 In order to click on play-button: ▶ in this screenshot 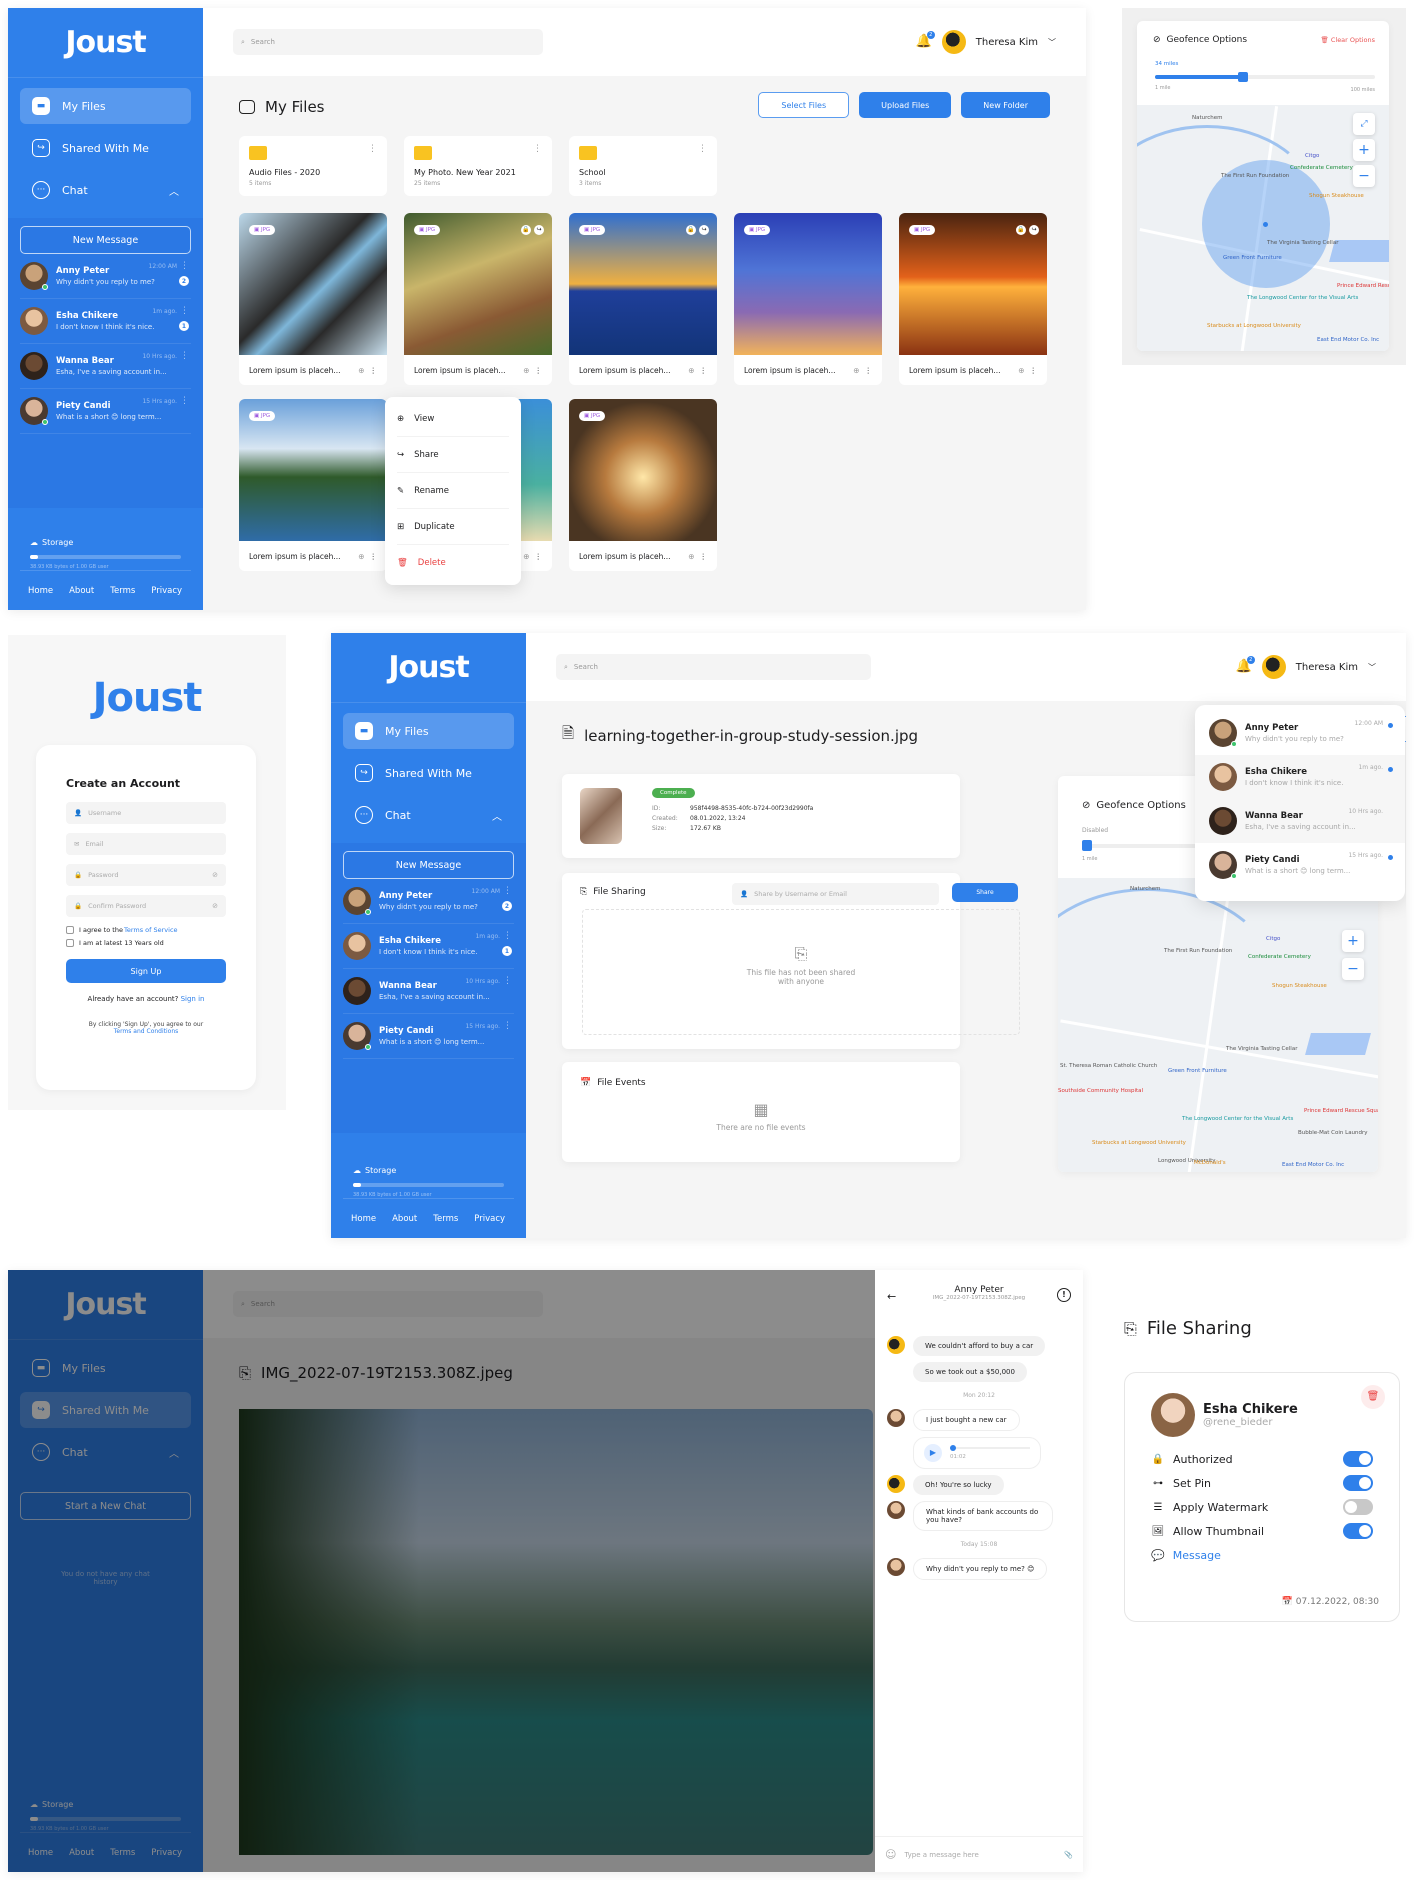, I will do `click(933, 1453)`.